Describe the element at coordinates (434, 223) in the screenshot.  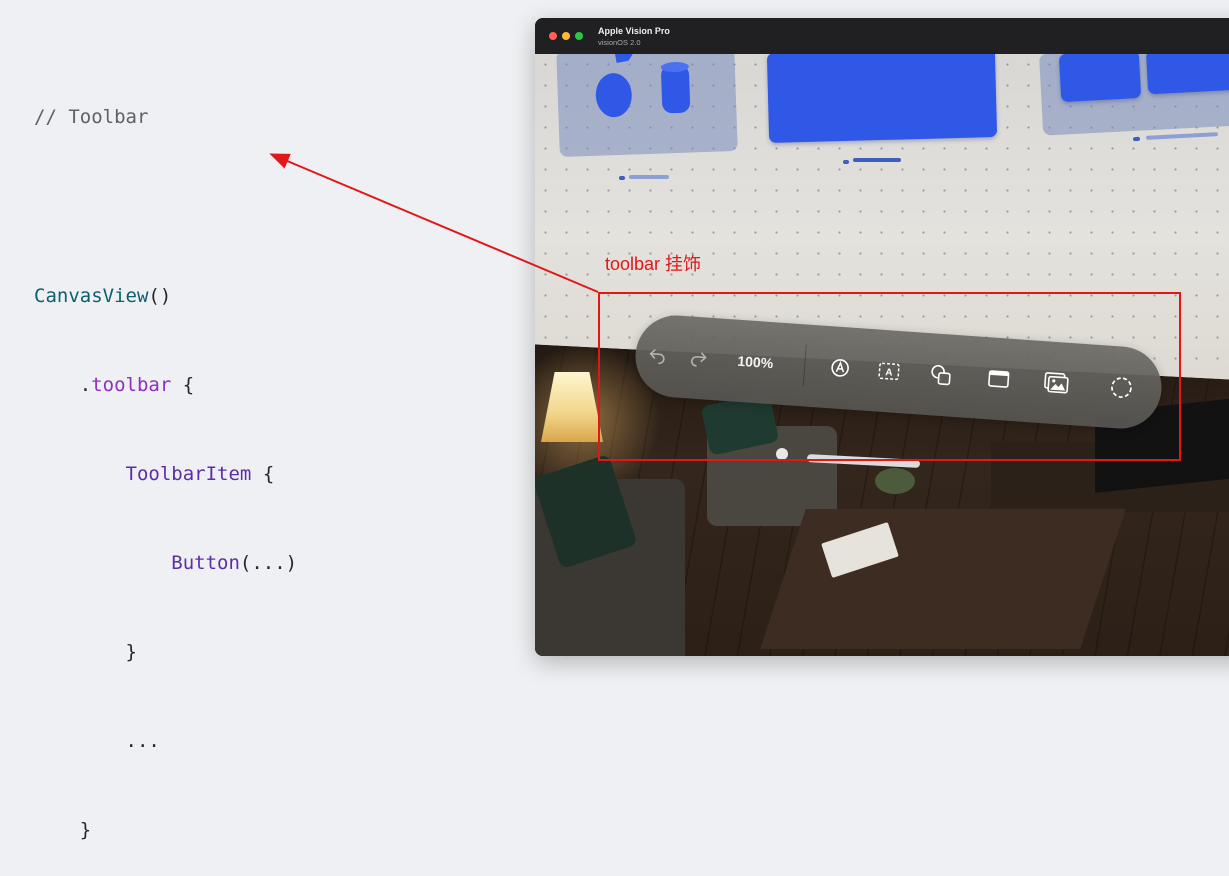
I see `annotation-arrow` at that location.